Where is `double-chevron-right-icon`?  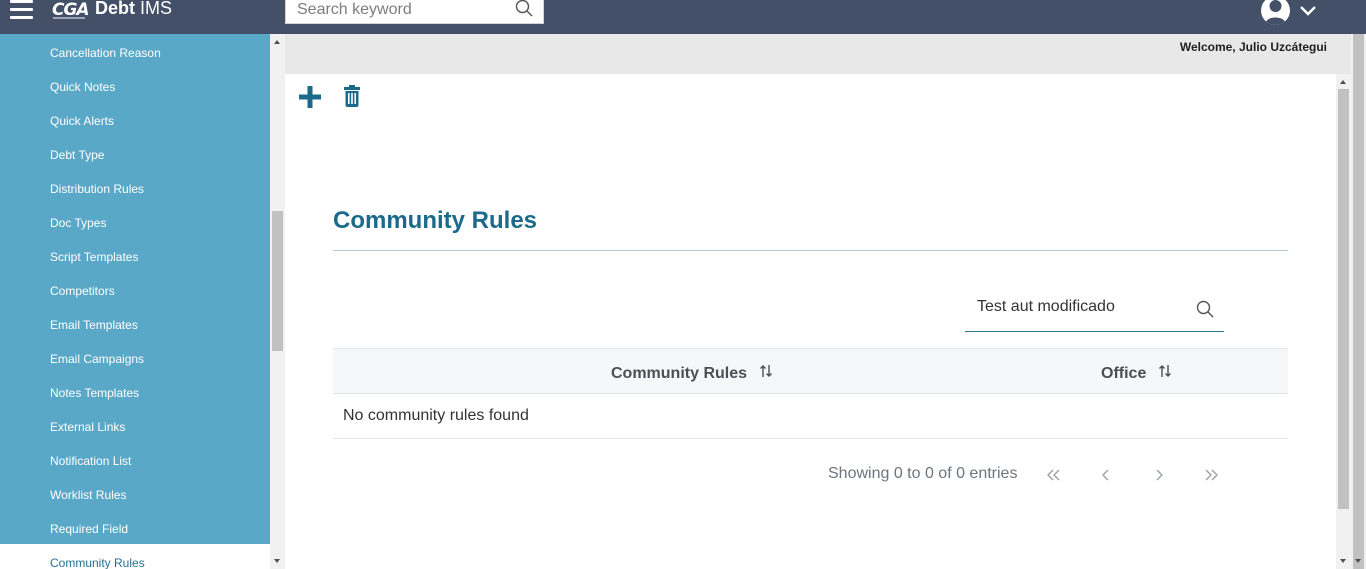
double-chevron-right-icon is located at coordinates (1211, 475).